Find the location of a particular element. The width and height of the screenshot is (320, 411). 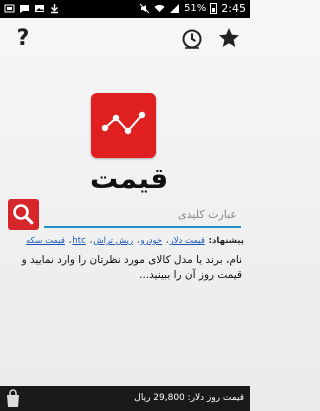

mute-icon is located at coordinates (144, 8).